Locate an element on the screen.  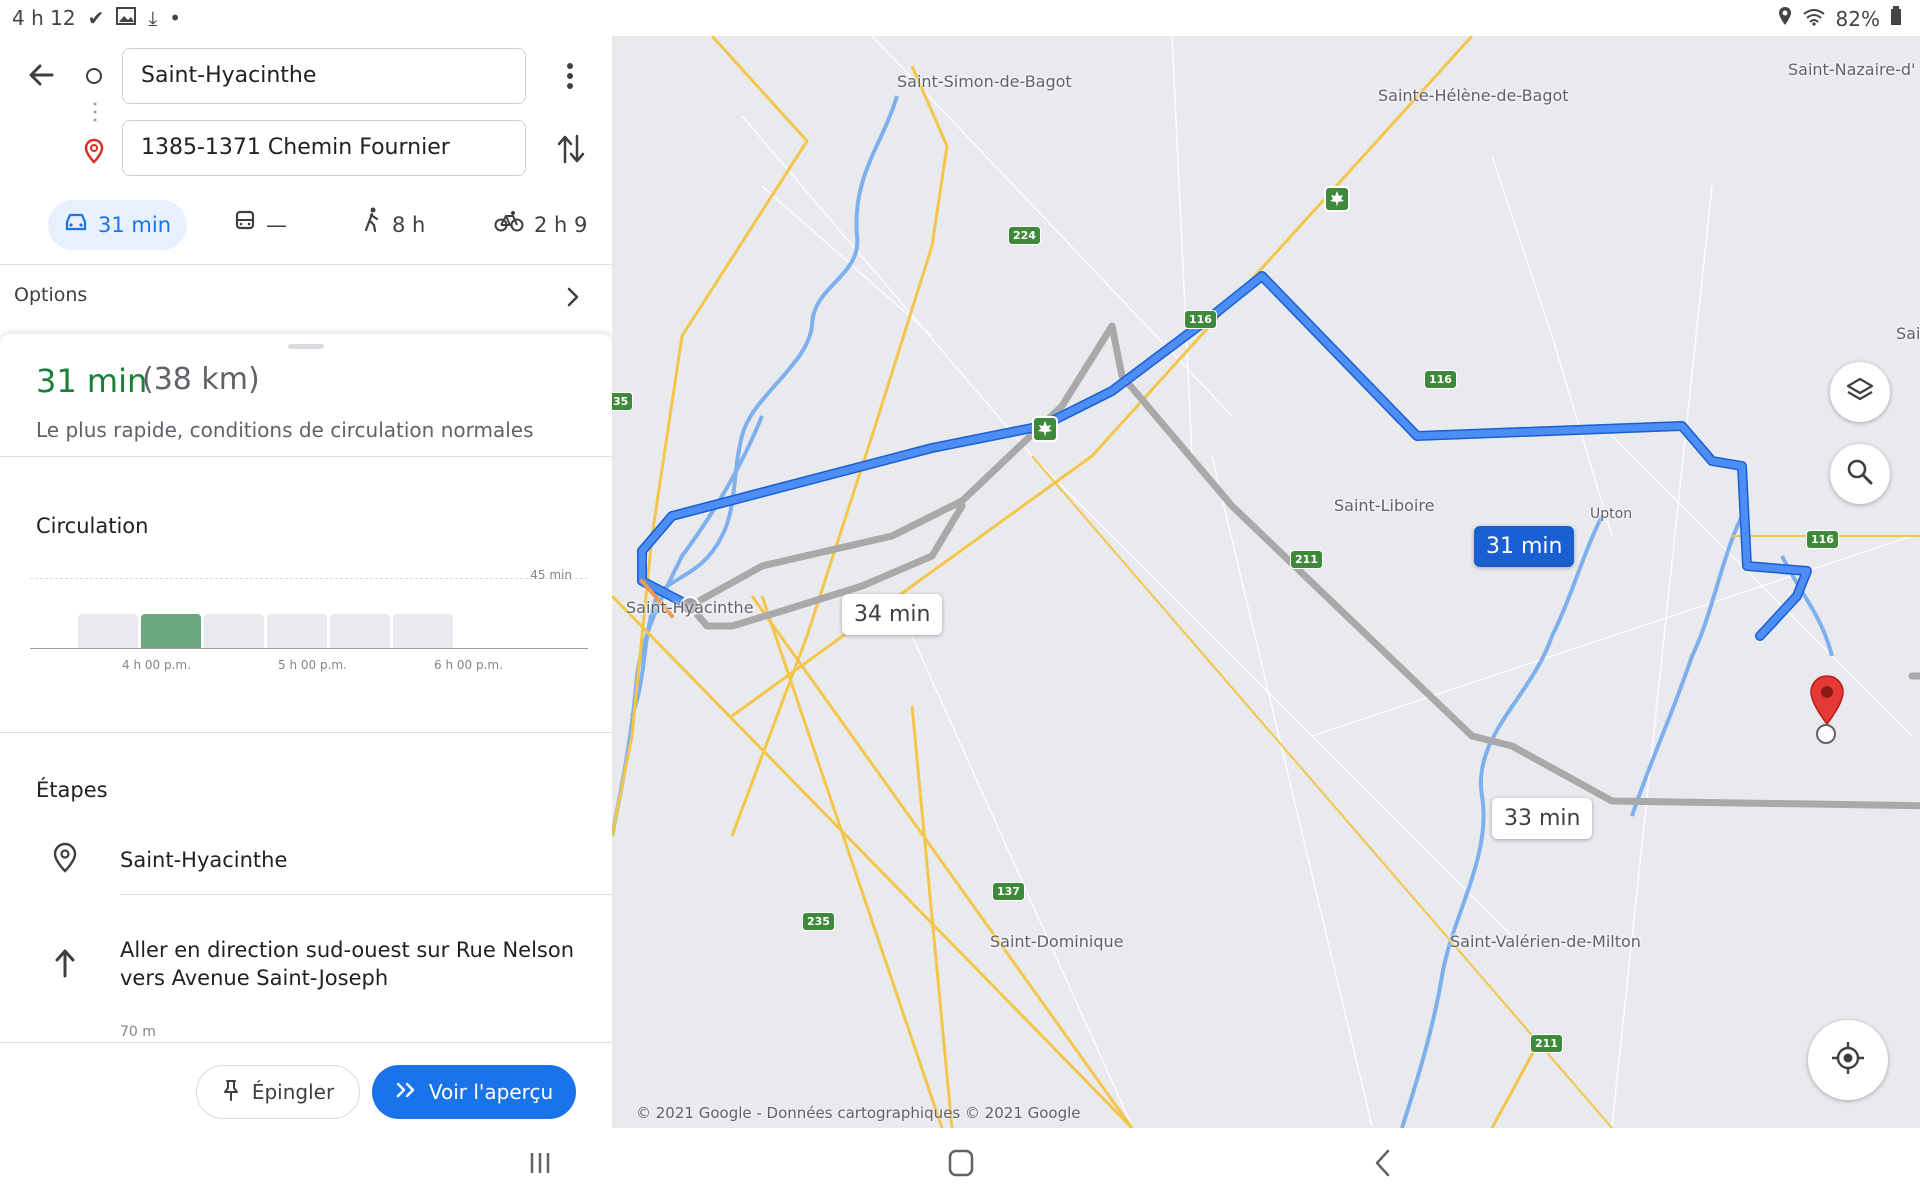
search-button is located at coordinates (1860, 474).